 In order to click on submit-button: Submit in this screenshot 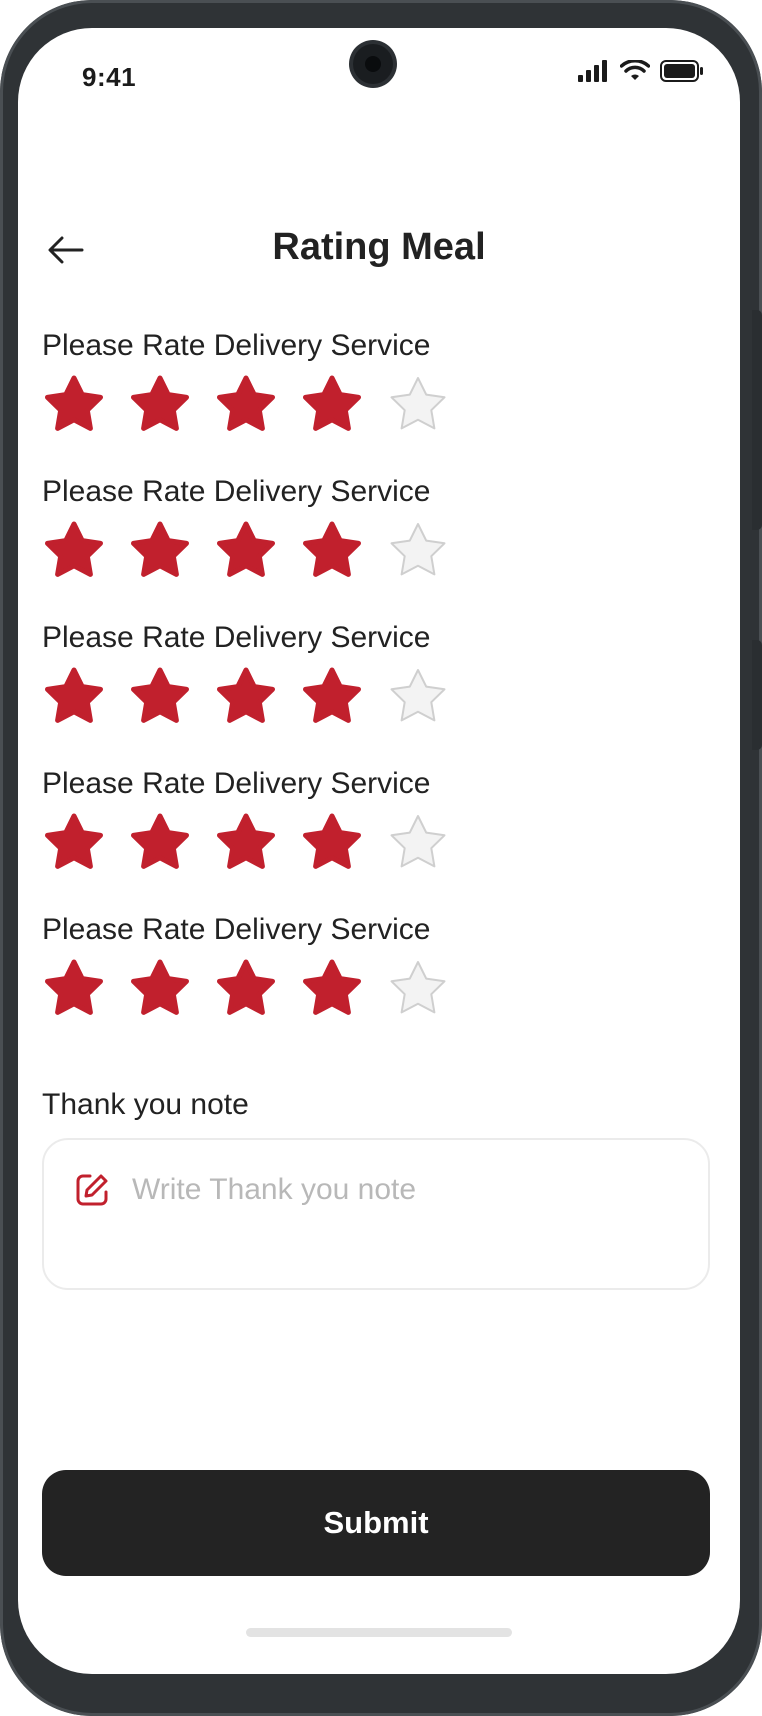, I will do `click(376, 1523)`.